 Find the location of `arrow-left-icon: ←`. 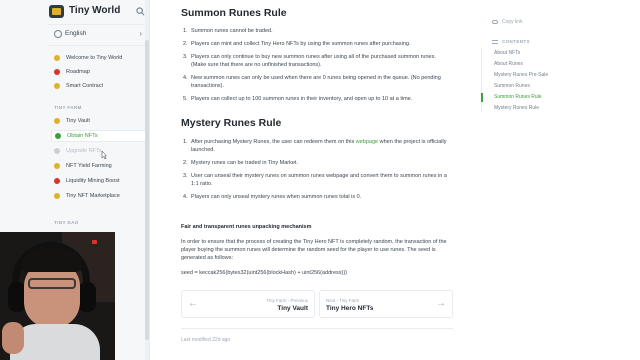

arrow-left-icon: ← is located at coordinates (193, 303).